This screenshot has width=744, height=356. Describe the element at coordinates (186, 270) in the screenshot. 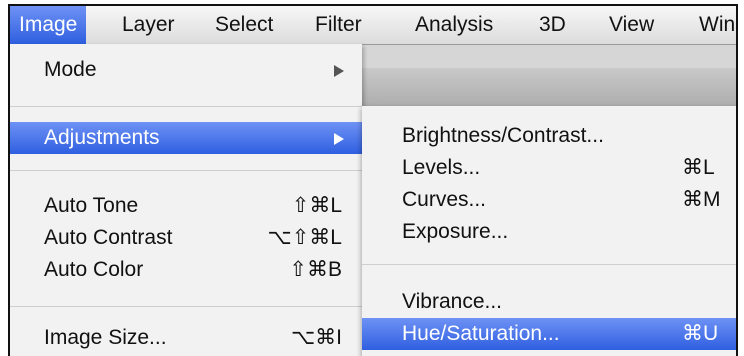

I see `menu-item-auto-color: Auto Color ⇧⌘B` at that location.